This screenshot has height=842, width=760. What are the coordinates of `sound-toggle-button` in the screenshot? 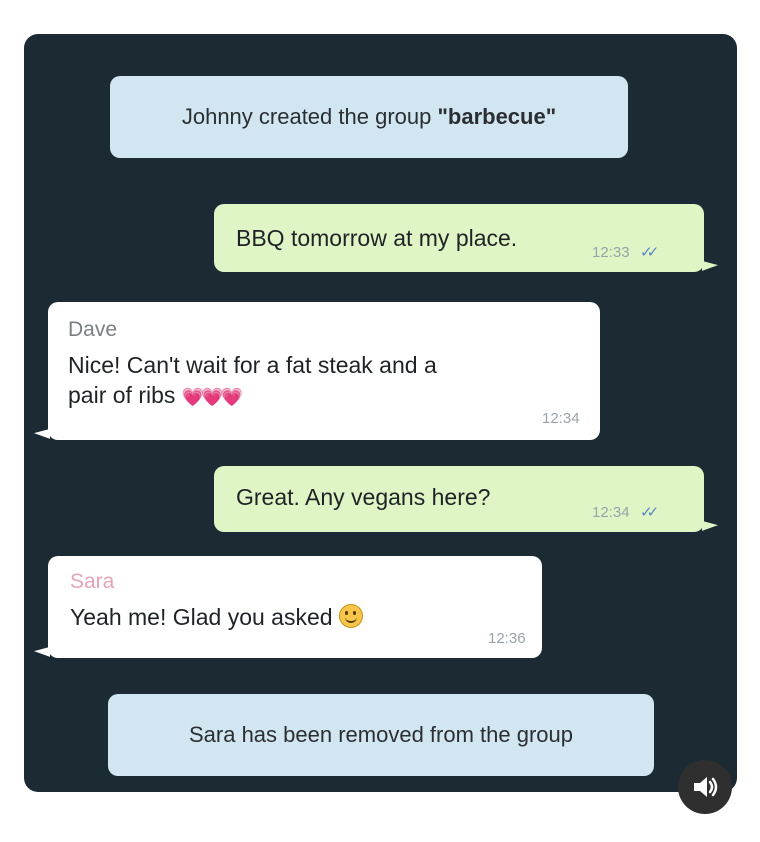 It's located at (705, 787).